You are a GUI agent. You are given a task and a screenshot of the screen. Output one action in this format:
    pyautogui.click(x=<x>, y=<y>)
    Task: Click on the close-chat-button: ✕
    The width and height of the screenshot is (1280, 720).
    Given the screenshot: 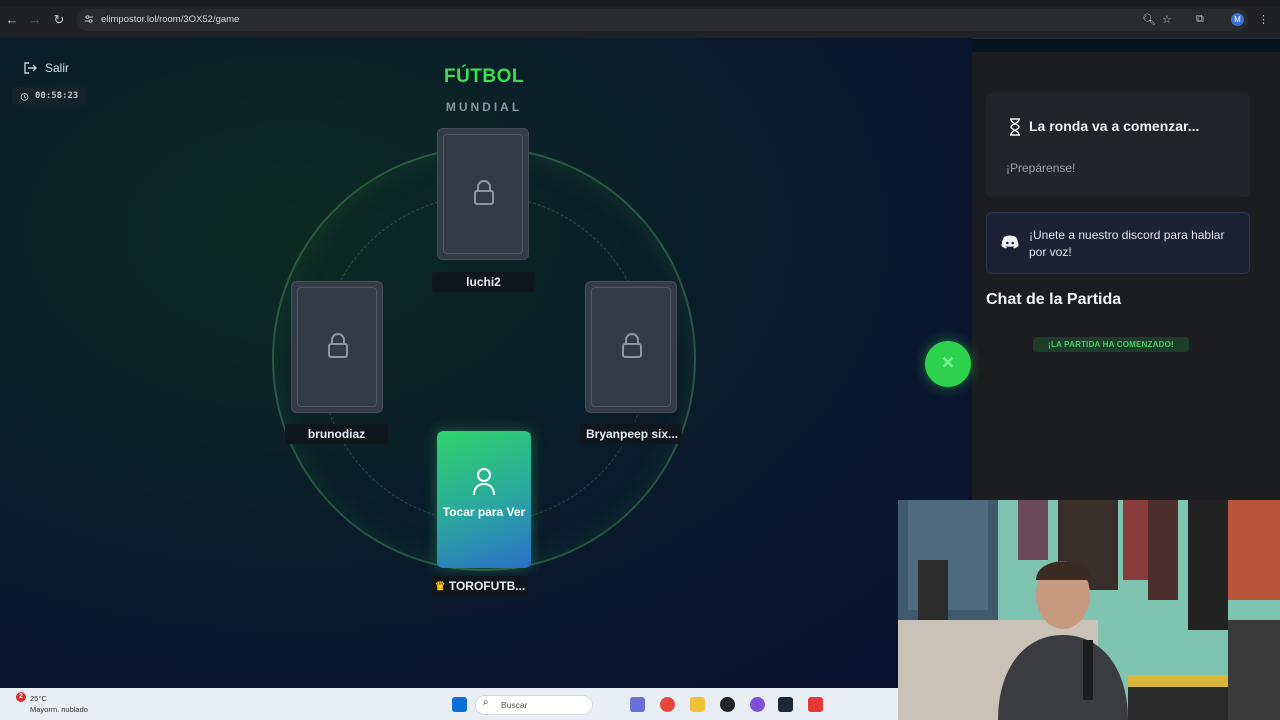 What is the action you would take?
    pyautogui.click(x=948, y=364)
    